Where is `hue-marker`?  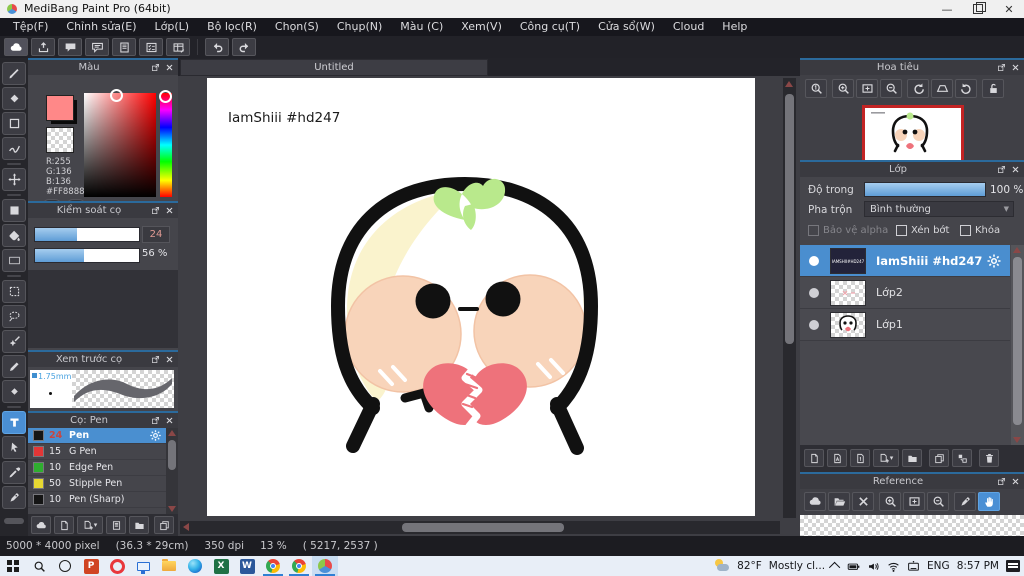
hue-marker is located at coordinates (165, 96).